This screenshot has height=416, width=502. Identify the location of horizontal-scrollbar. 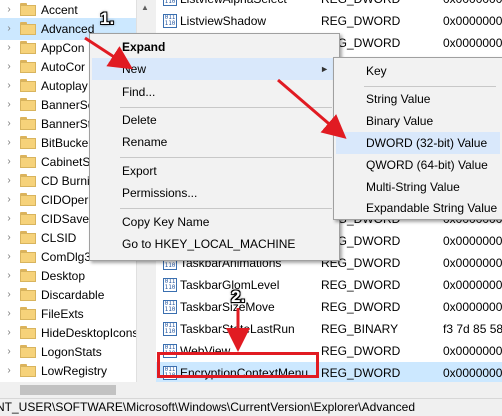
(251, 390).